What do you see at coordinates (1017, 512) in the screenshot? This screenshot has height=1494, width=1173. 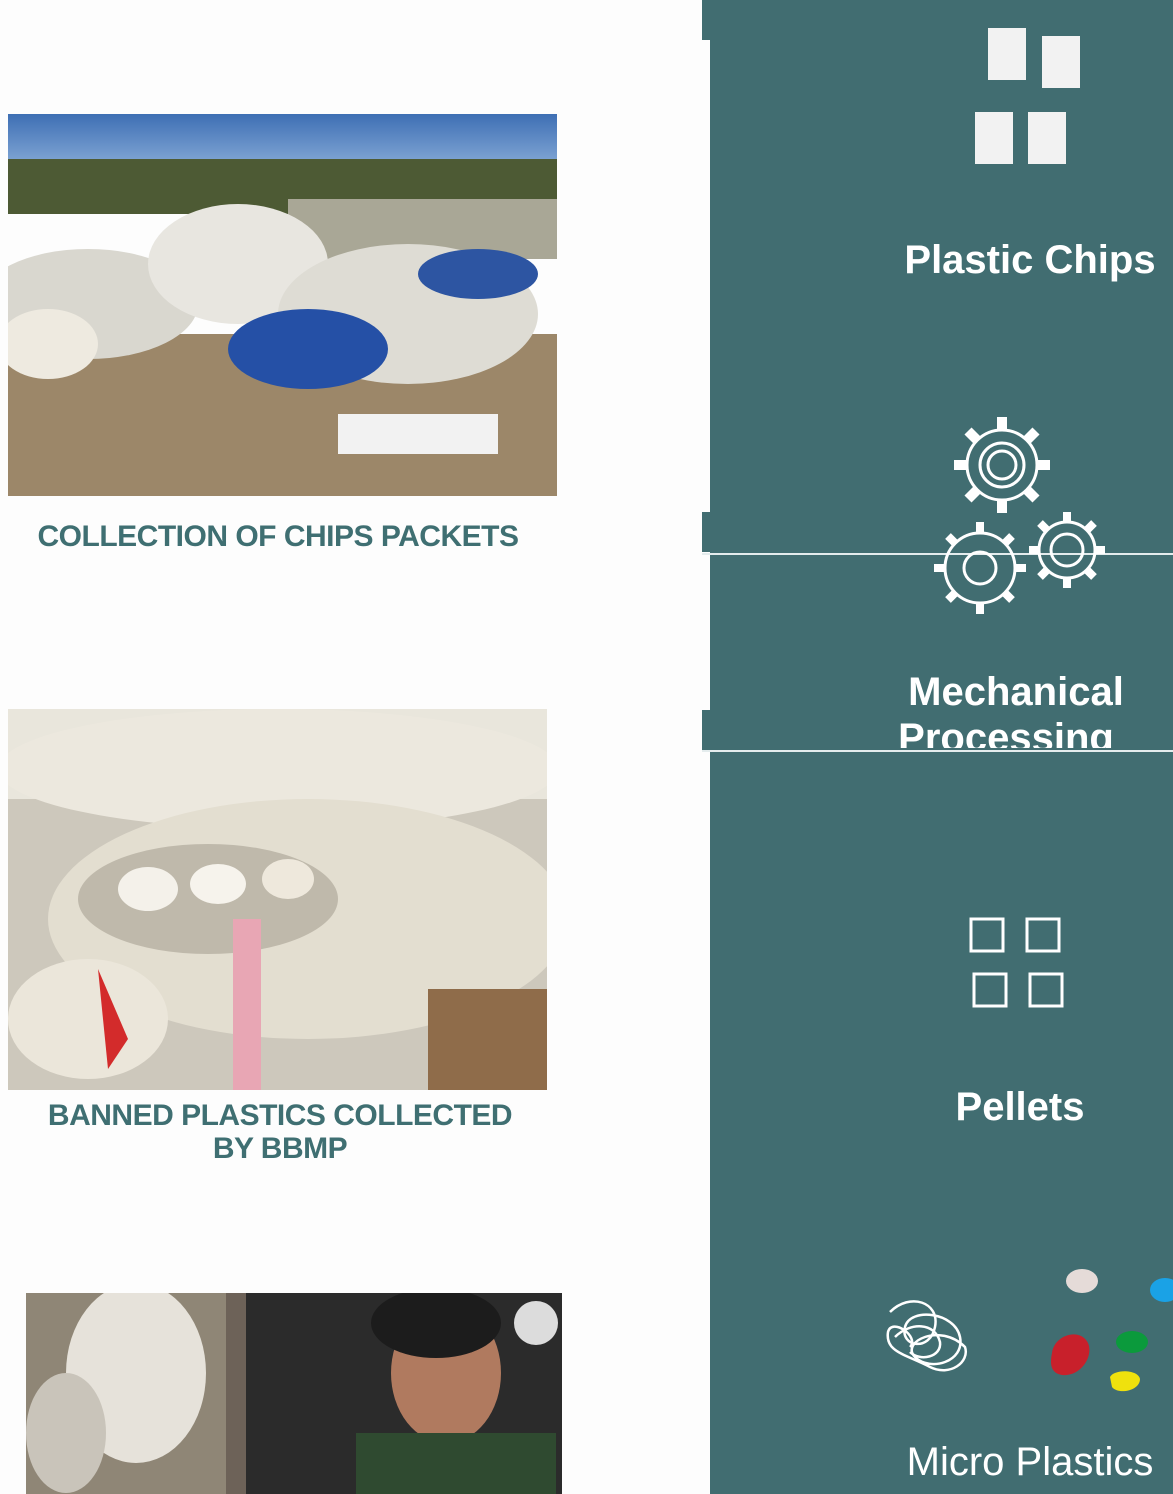 I see `gears-icon` at bounding box center [1017, 512].